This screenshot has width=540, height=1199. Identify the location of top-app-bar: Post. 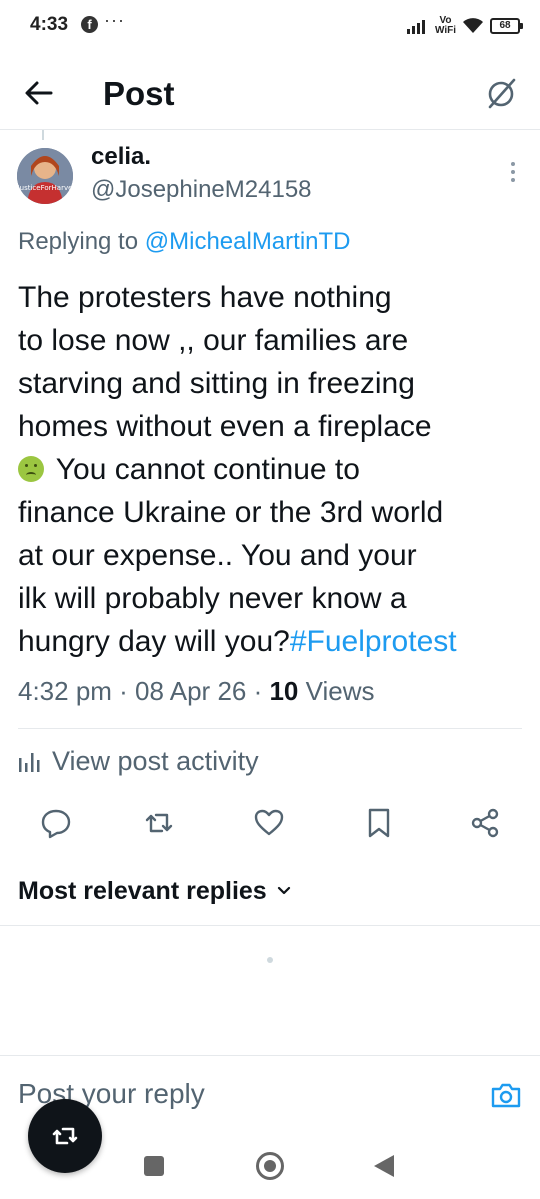
(270, 93).